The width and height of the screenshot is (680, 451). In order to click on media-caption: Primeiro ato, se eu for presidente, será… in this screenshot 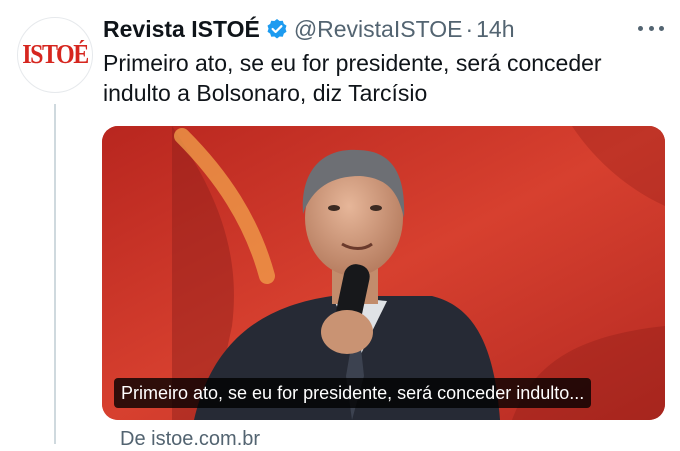, I will do `click(353, 393)`.